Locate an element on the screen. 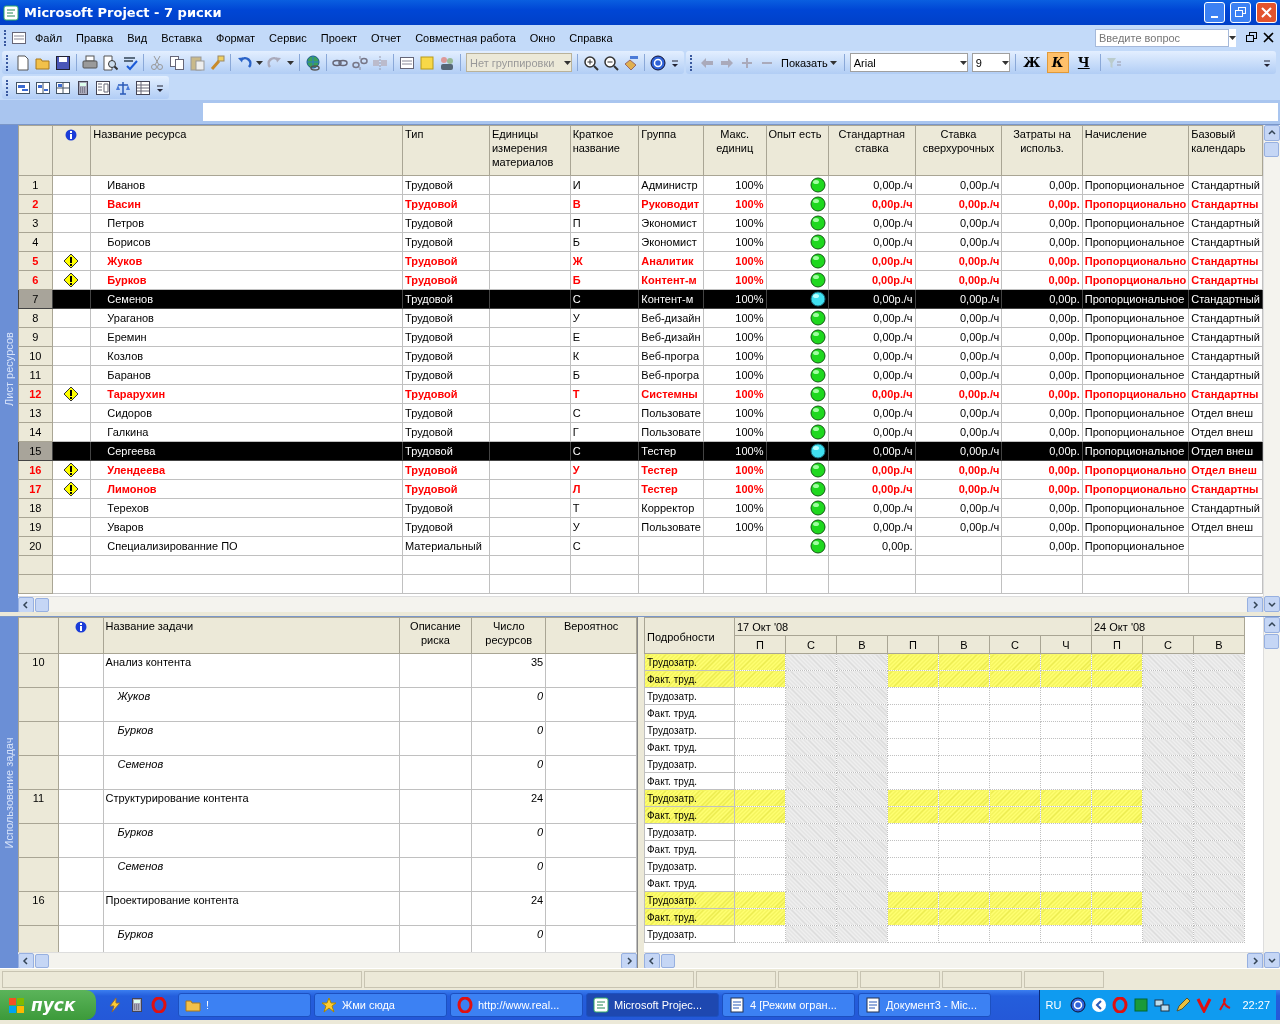  menu-item: Вставка is located at coordinates (181, 37).